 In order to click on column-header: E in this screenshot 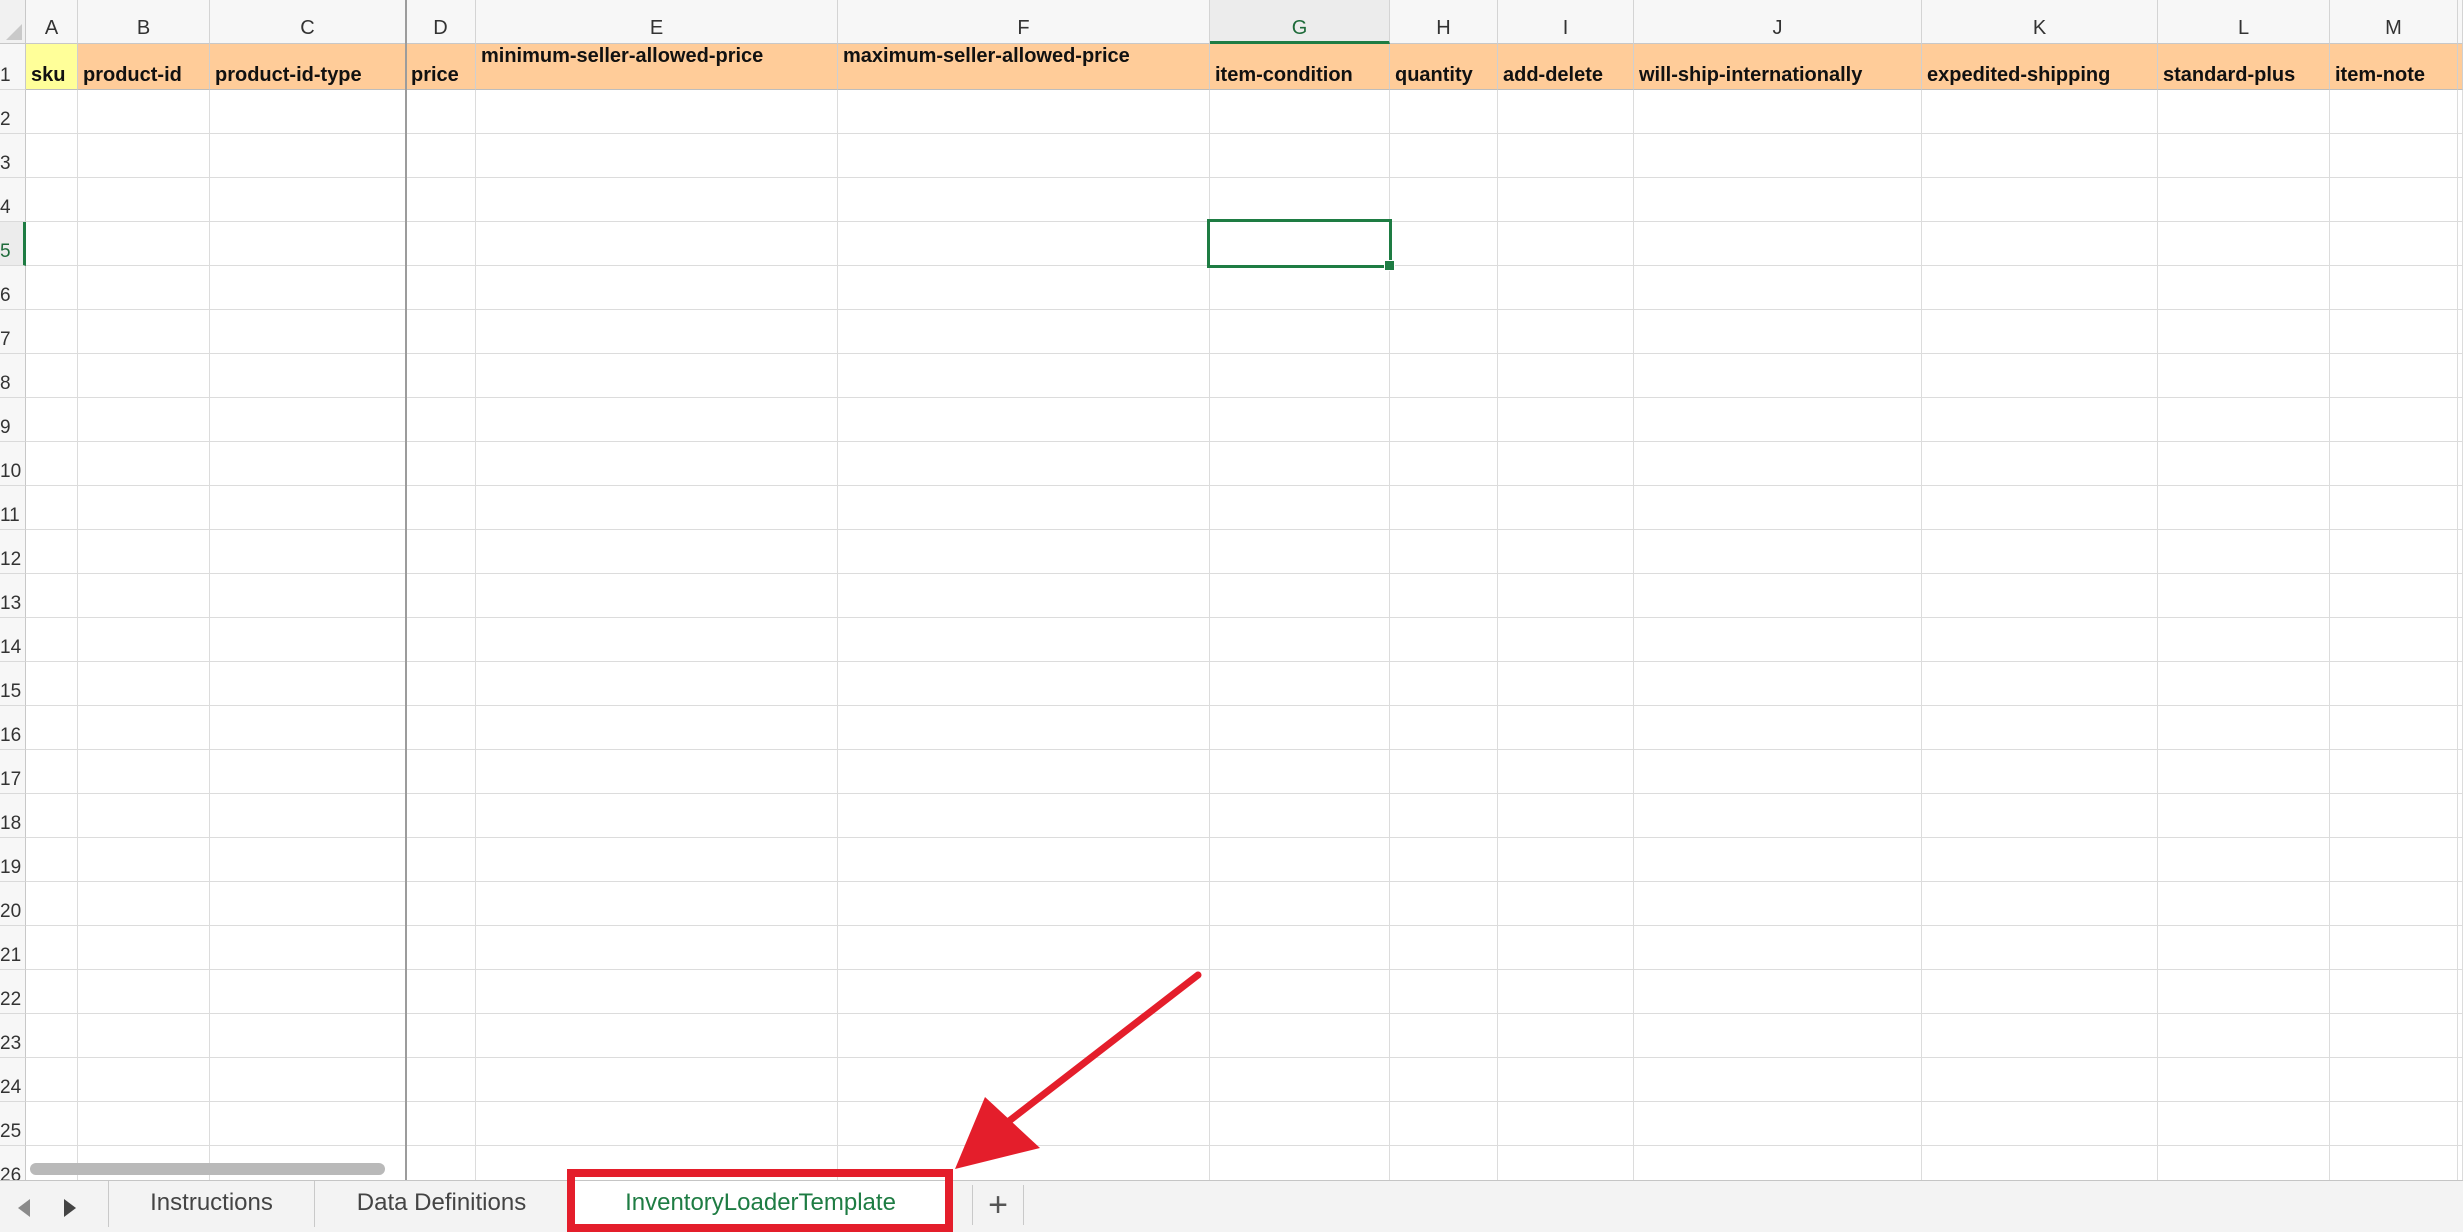, I will do `click(657, 22)`.